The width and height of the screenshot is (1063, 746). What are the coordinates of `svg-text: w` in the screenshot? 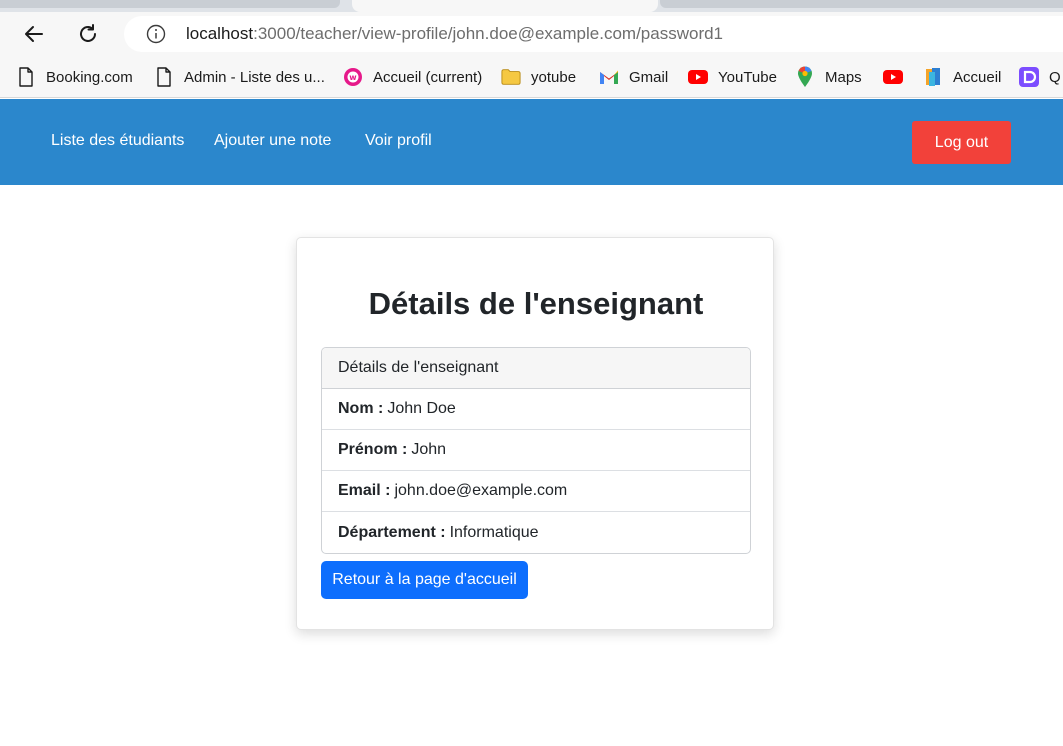 It's located at (353, 77).